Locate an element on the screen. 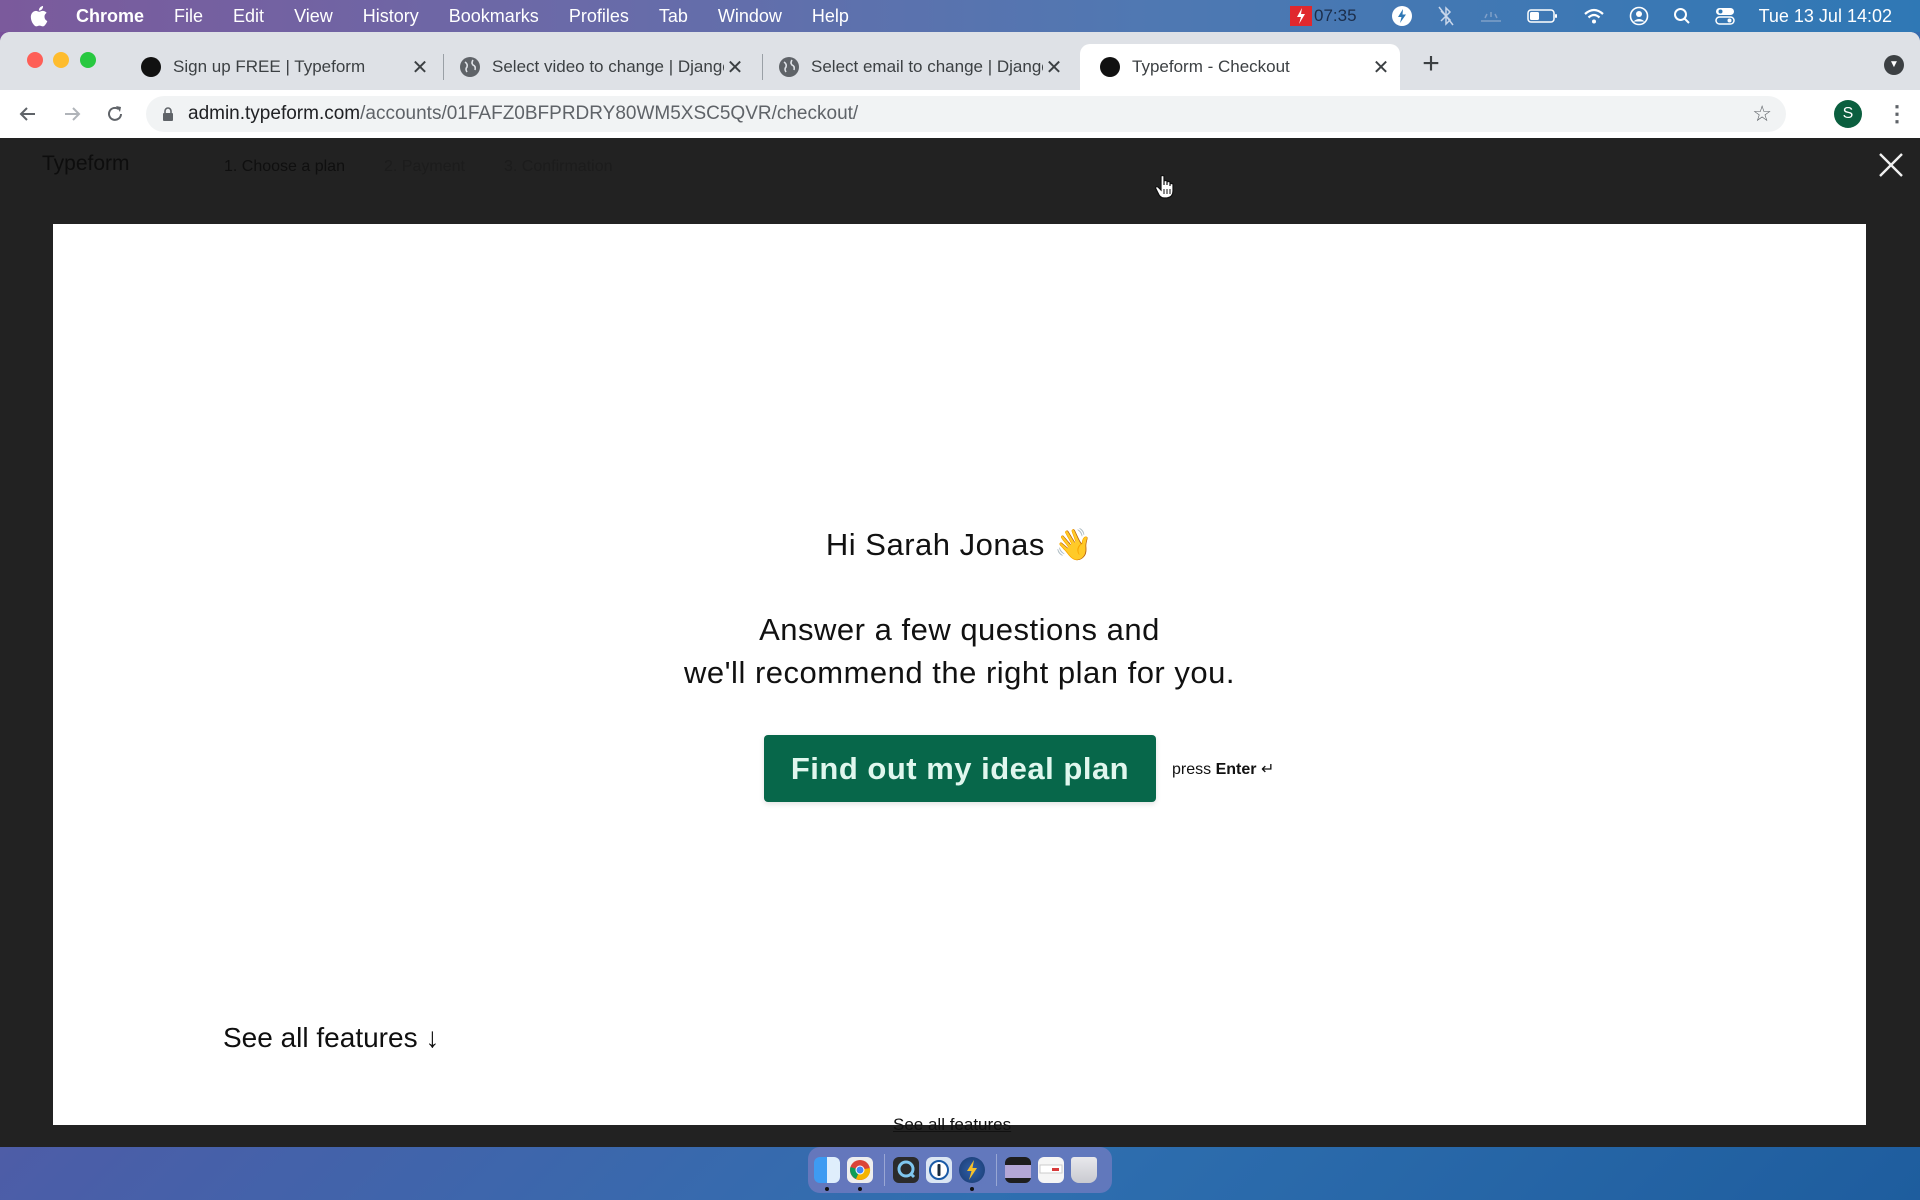  timer-flag-icon is located at coordinates (1301, 16).